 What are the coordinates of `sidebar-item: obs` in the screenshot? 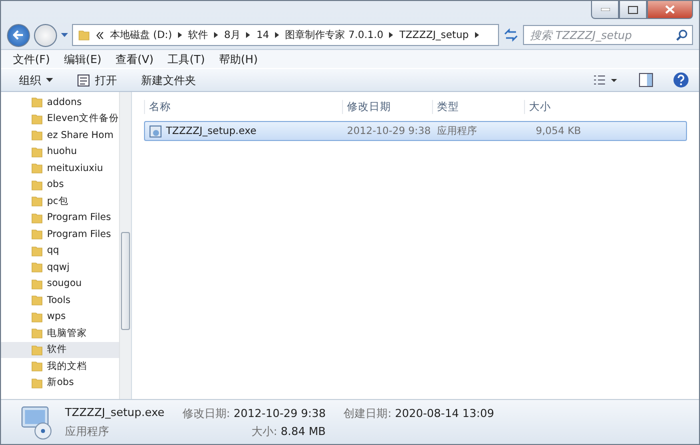 It's located at (60, 184).